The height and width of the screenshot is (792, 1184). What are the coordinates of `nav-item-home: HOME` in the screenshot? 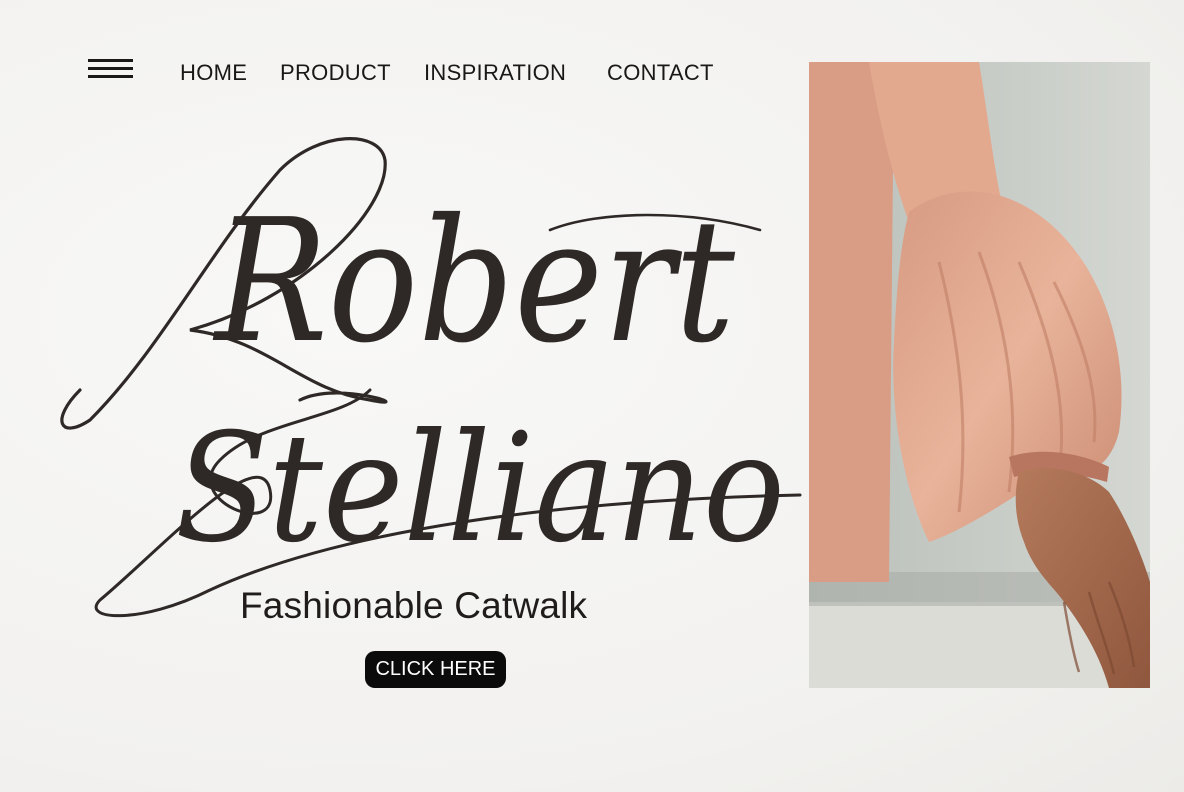 It's located at (213, 73).